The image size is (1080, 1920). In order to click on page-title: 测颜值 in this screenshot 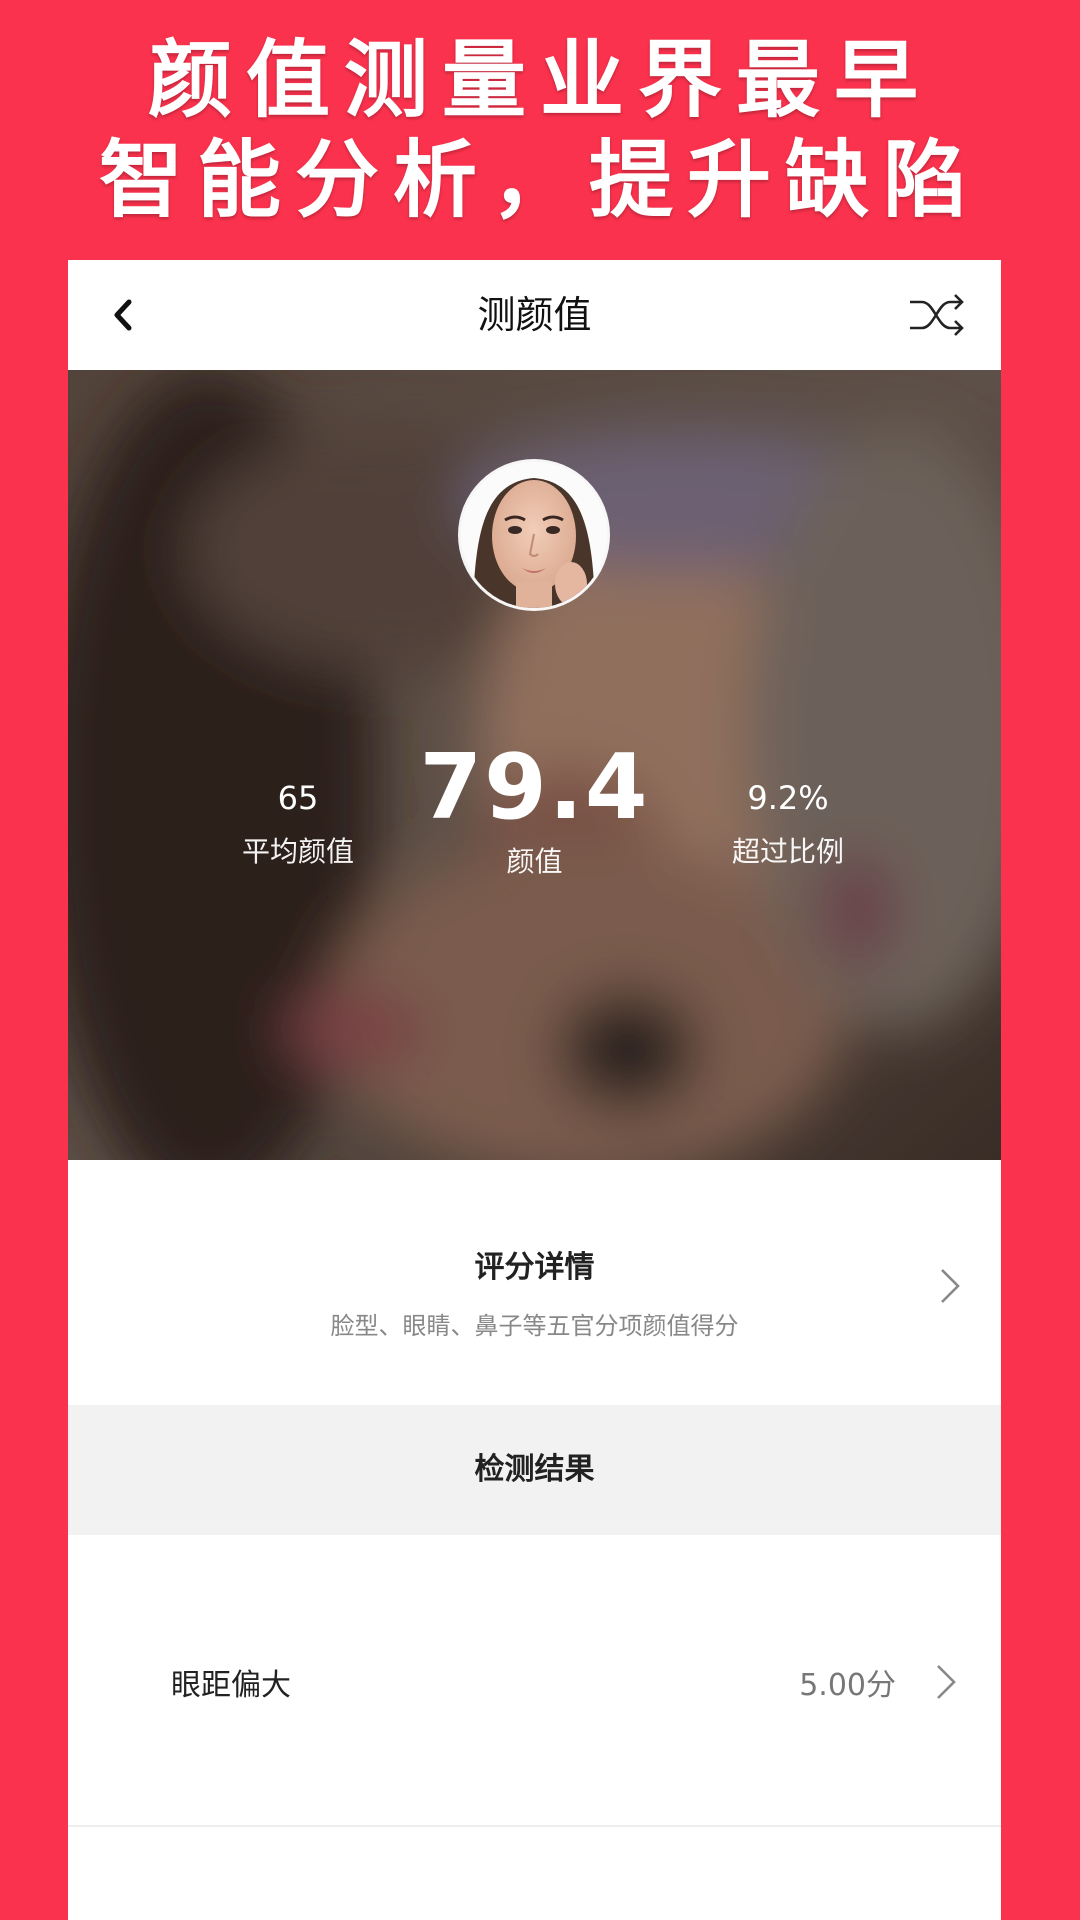, I will do `click(534, 315)`.